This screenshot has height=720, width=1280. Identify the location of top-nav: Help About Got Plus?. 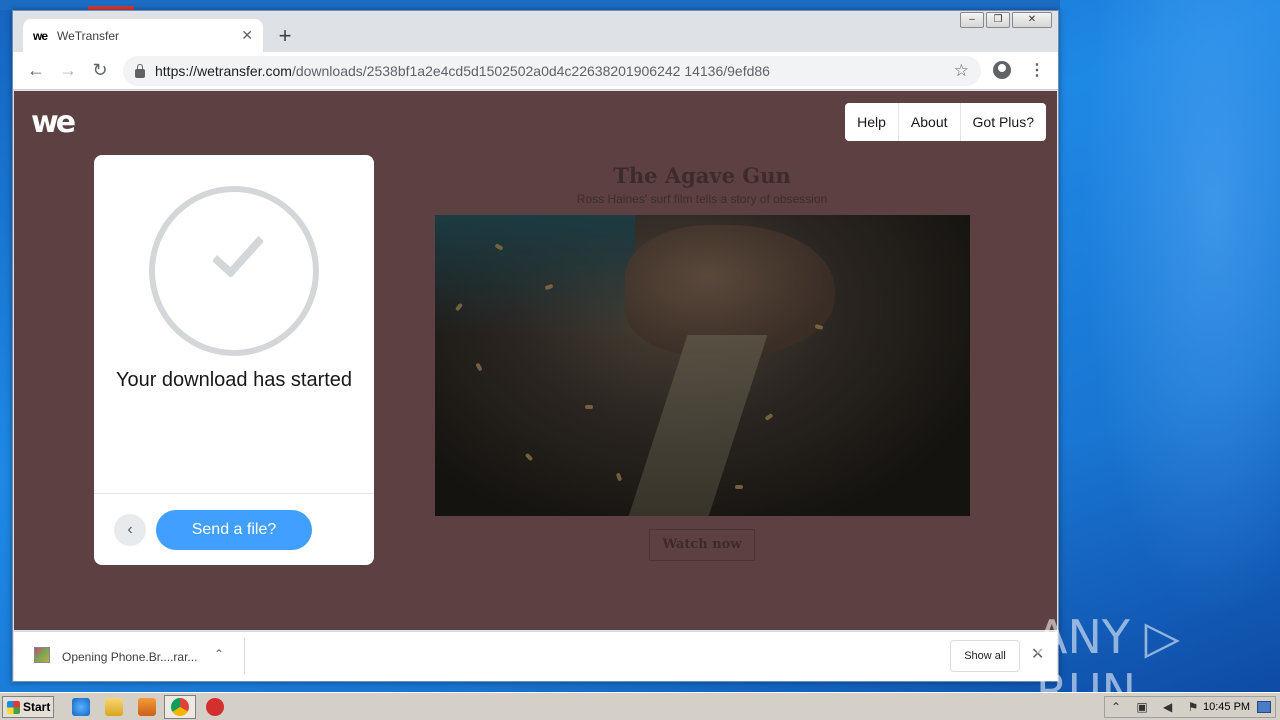
(945, 122).